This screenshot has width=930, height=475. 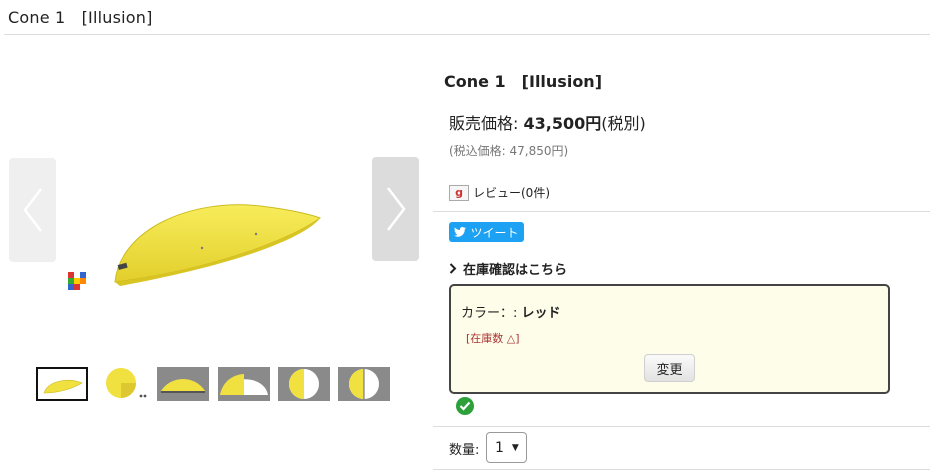 I want to click on change-option-button: 変更, so click(x=669, y=368).